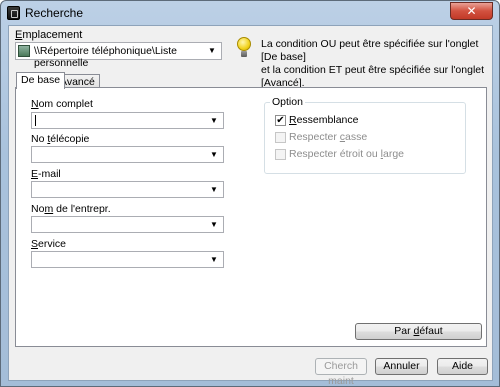 This screenshot has height=387, width=500. Describe the element at coordinates (46, 174) in the screenshot. I see `field-label-email: E-mail` at that location.